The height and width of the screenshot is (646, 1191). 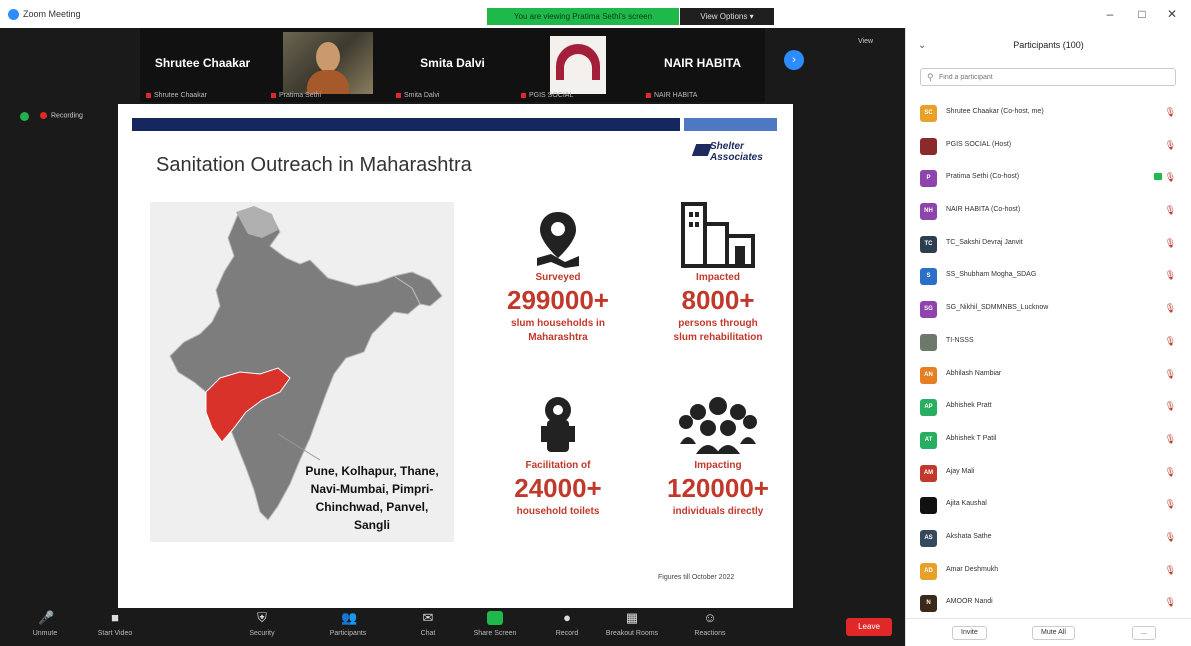 What do you see at coordinates (115, 624) in the screenshot?
I see `start-video-button: ■ Start Video` at bounding box center [115, 624].